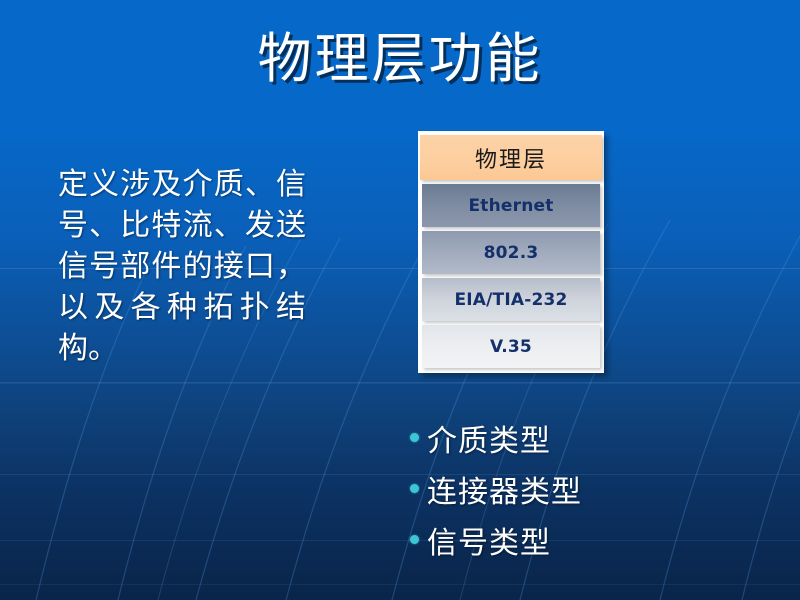 This screenshot has width=800, height=600. Describe the element at coordinates (504, 492) in the screenshot. I see `bullet-label: 连接器类型` at that location.